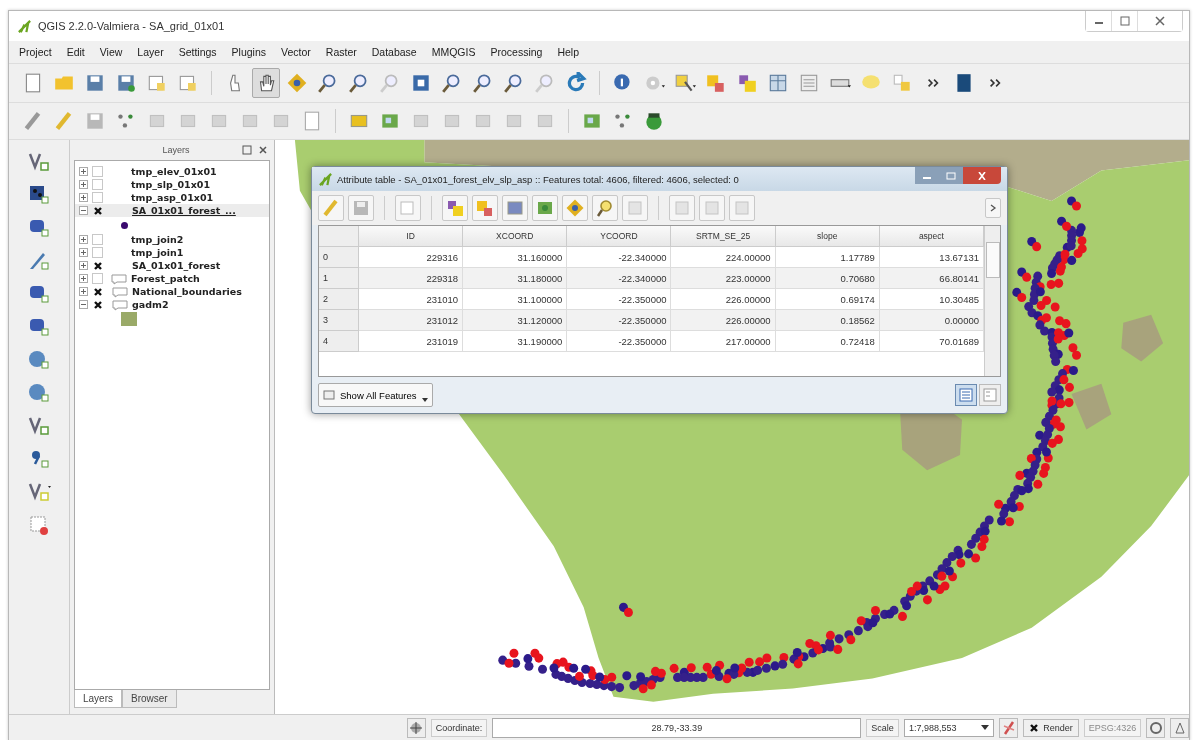 The image size is (1194, 740). I want to click on menu-item: Database, so click(394, 52).